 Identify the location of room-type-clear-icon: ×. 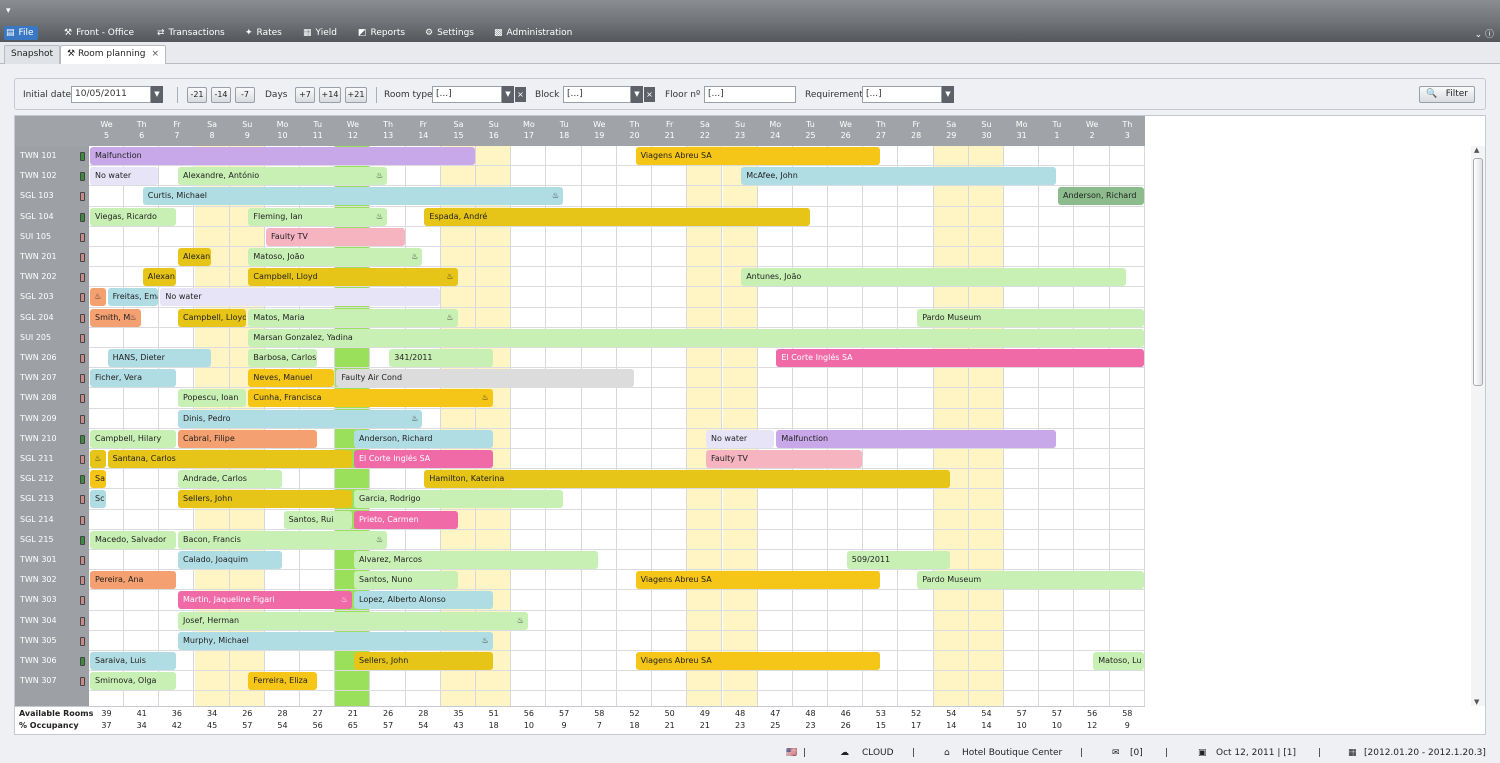
(520, 94).